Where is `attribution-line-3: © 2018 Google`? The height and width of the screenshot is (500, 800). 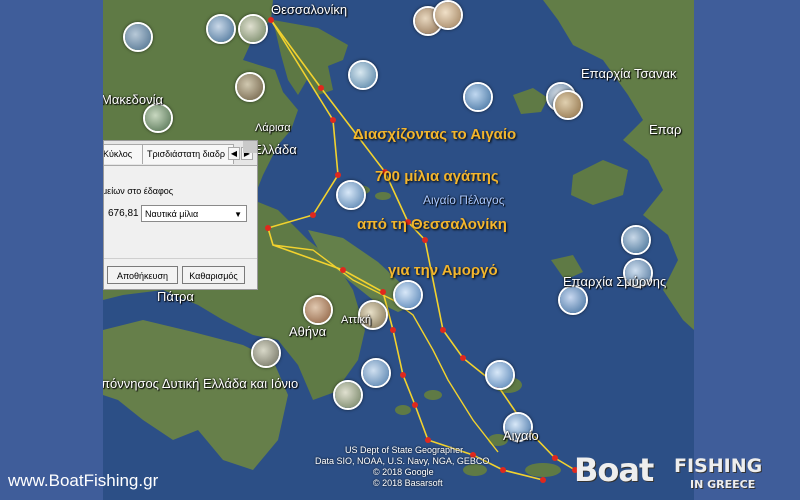 attribution-line-3: © 2018 Google is located at coordinates (403, 472).